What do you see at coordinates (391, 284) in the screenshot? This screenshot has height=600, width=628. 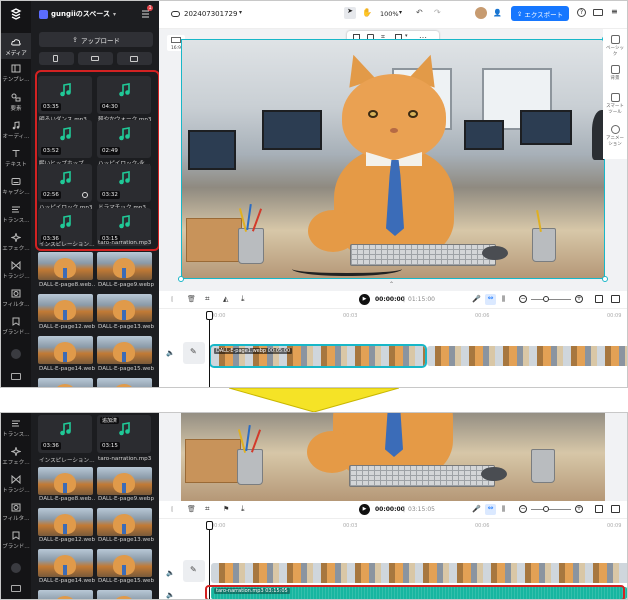 I see `chevron-up-icon: ⌃` at bounding box center [391, 284].